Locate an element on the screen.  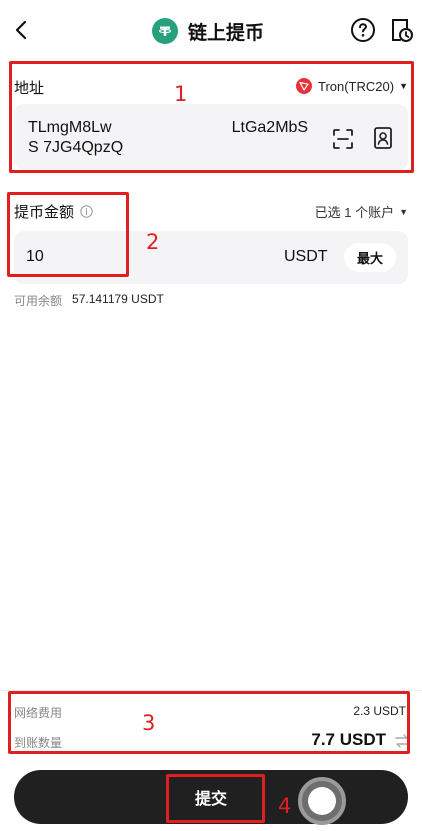
account-selector-label: 已选 1 个账户 is located at coordinates (354, 212).